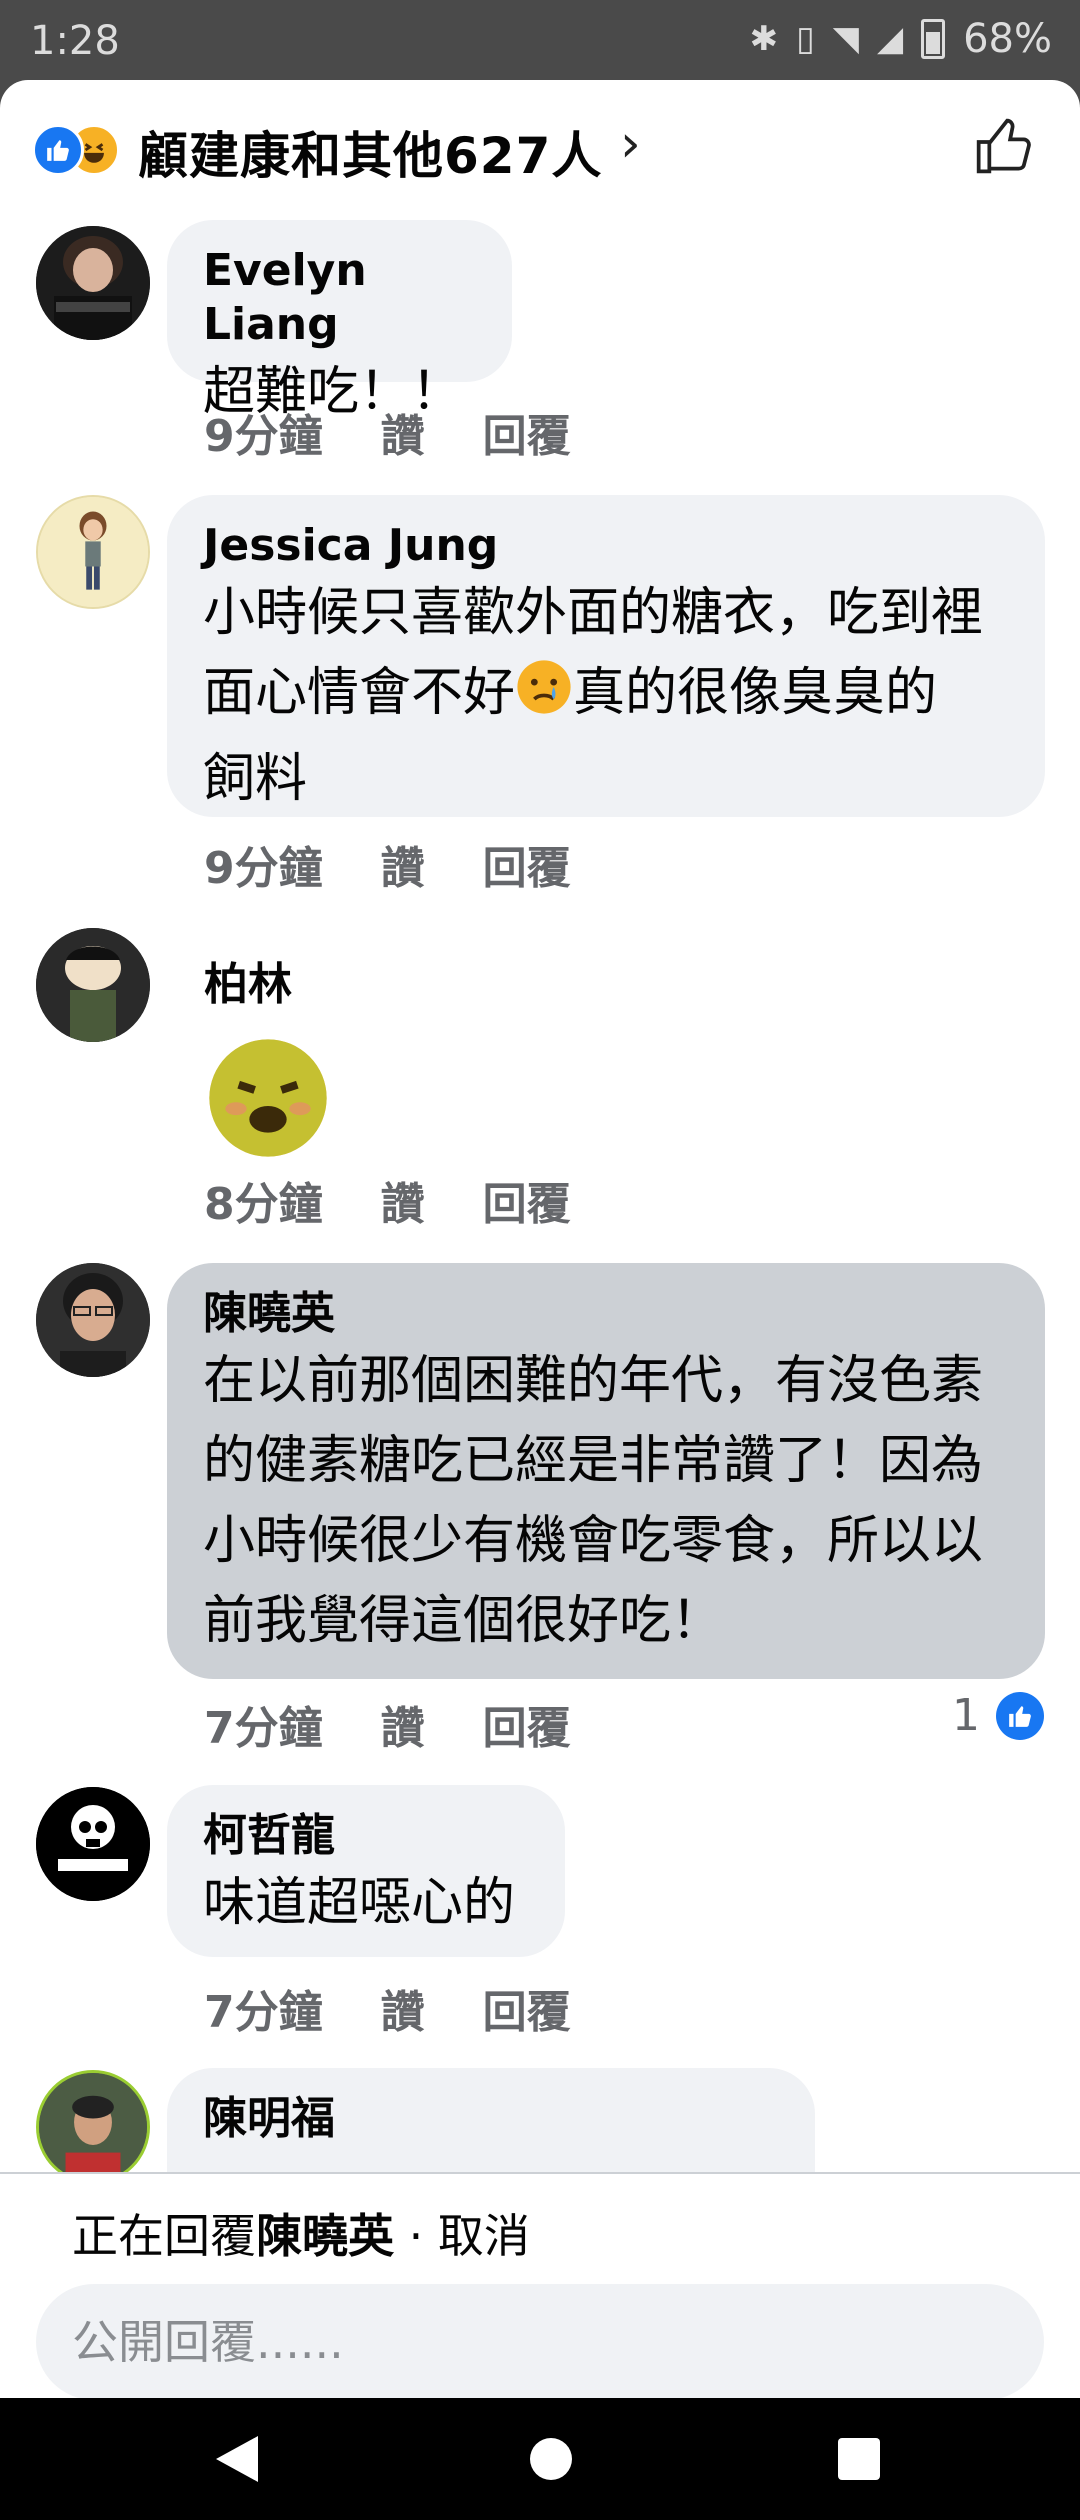 The height and width of the screenshot is (2520, 1080). What do you see at coordinates (845, 39) in the screenshot?
I see `wifi-icon: ◥` at bounding box center [845, 39].